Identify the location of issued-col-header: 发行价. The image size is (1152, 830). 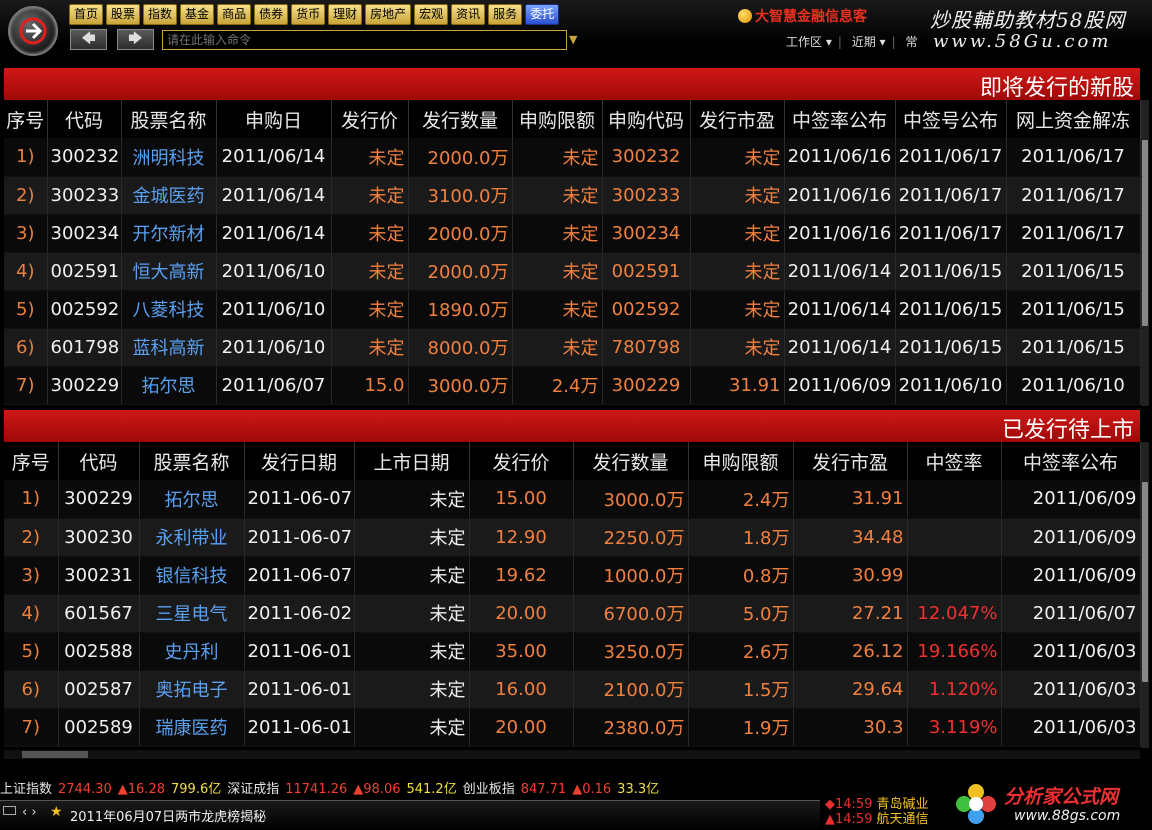
(521, 461).